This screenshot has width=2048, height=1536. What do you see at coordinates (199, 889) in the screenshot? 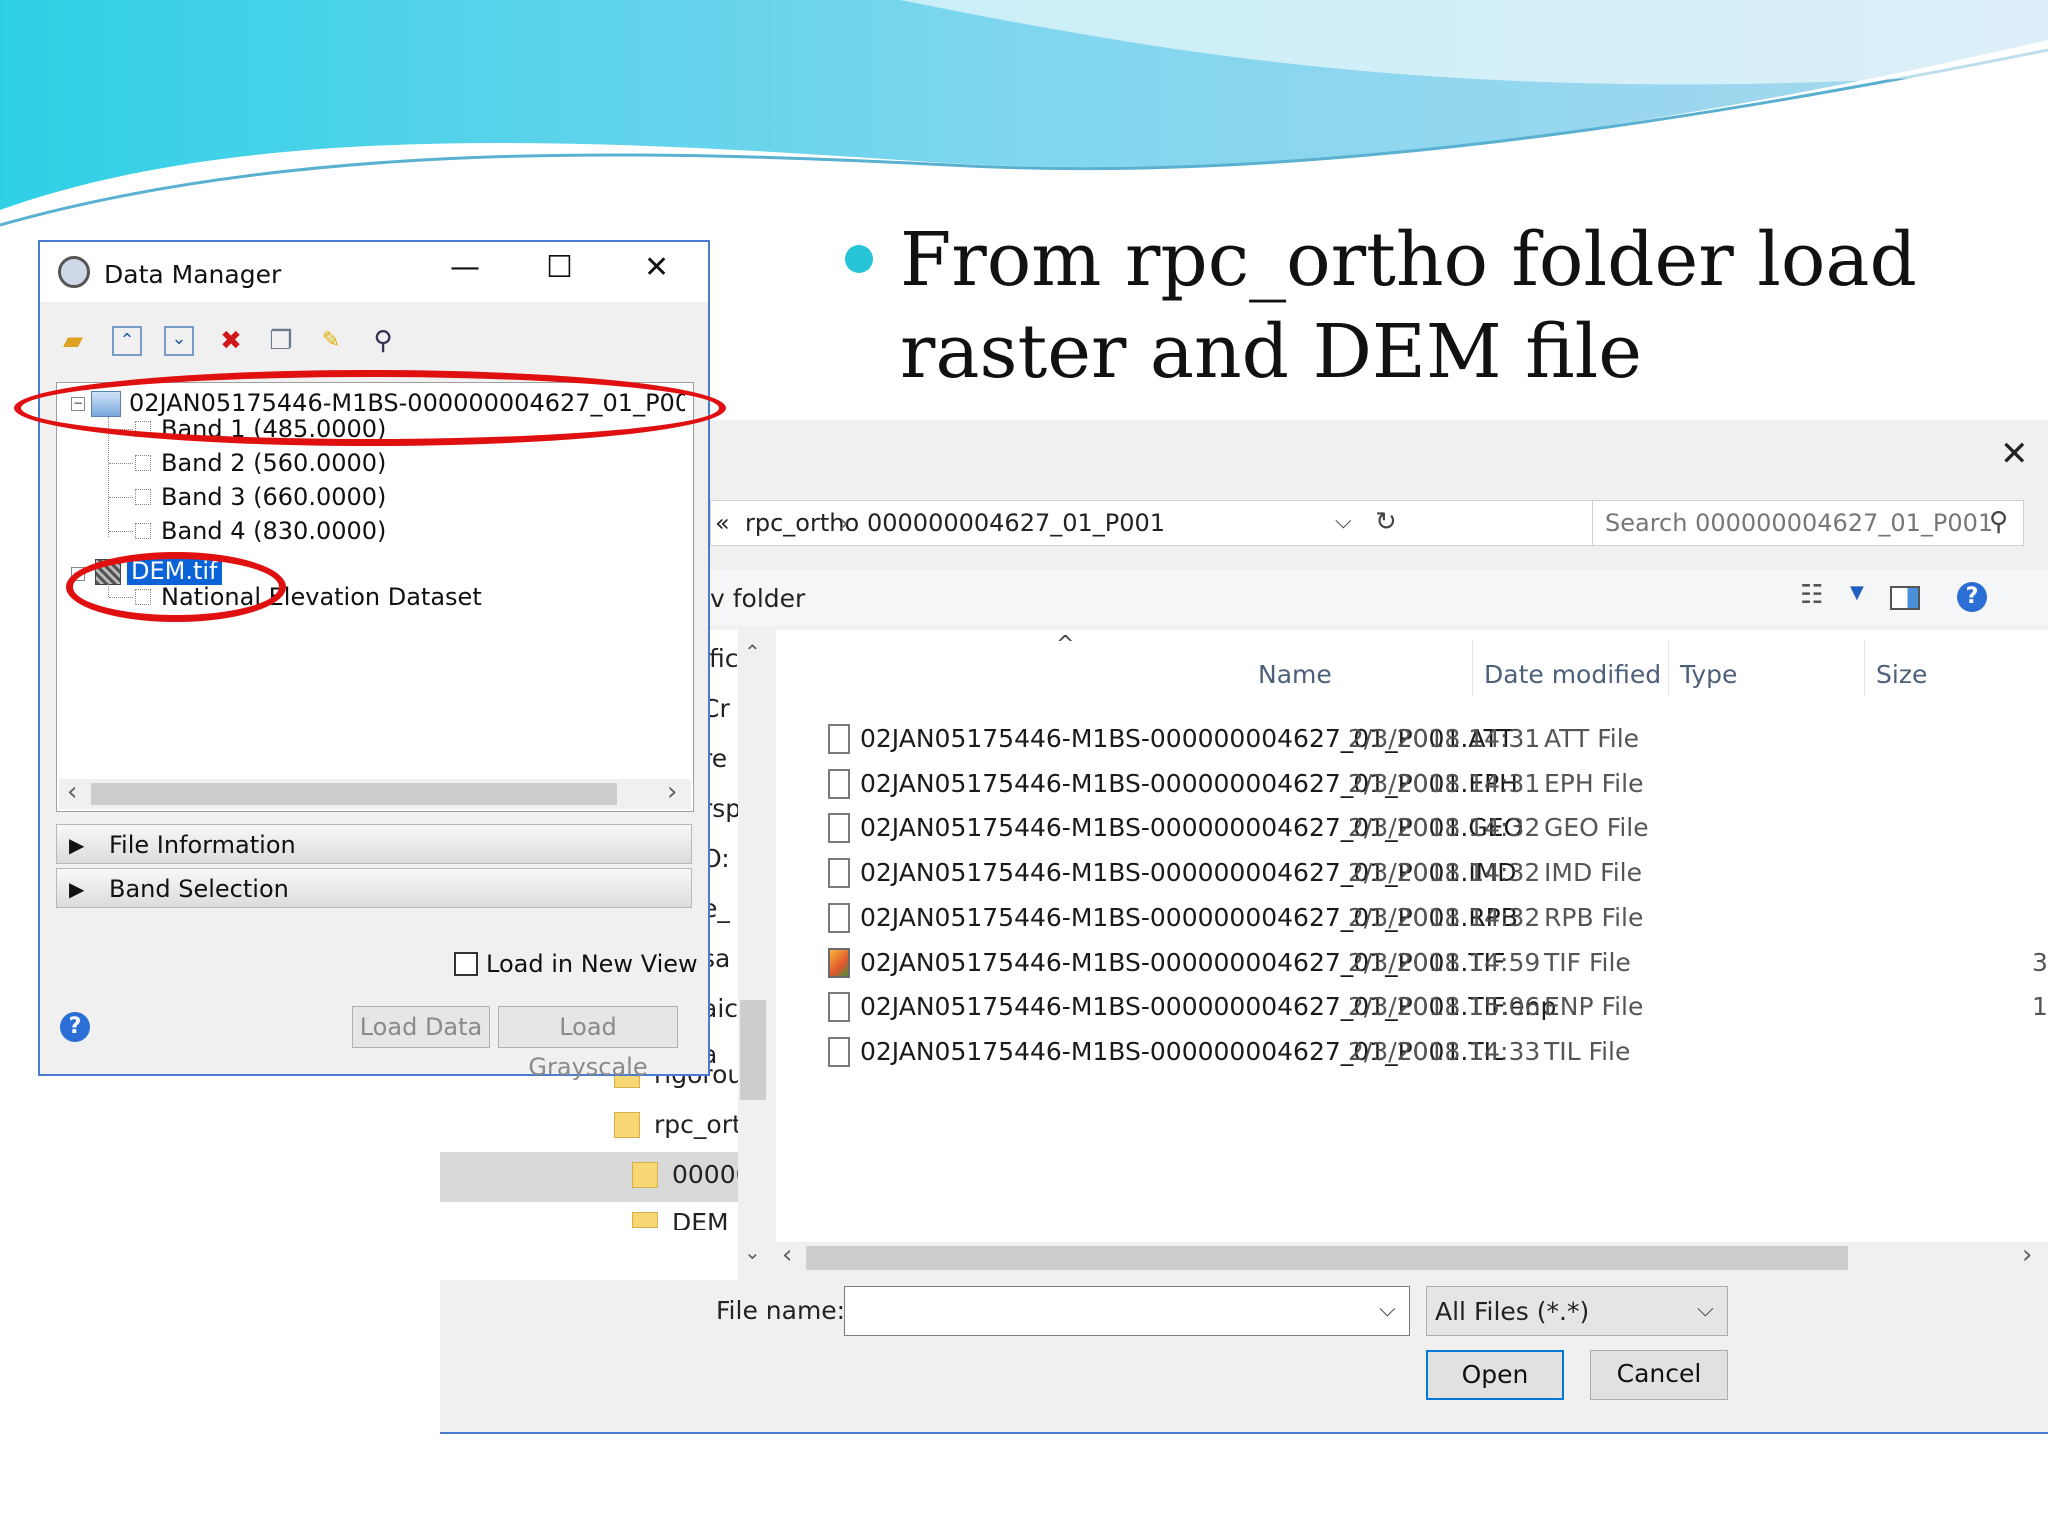
I see `section-label: Band Selection` at bounding box center [199, 889].